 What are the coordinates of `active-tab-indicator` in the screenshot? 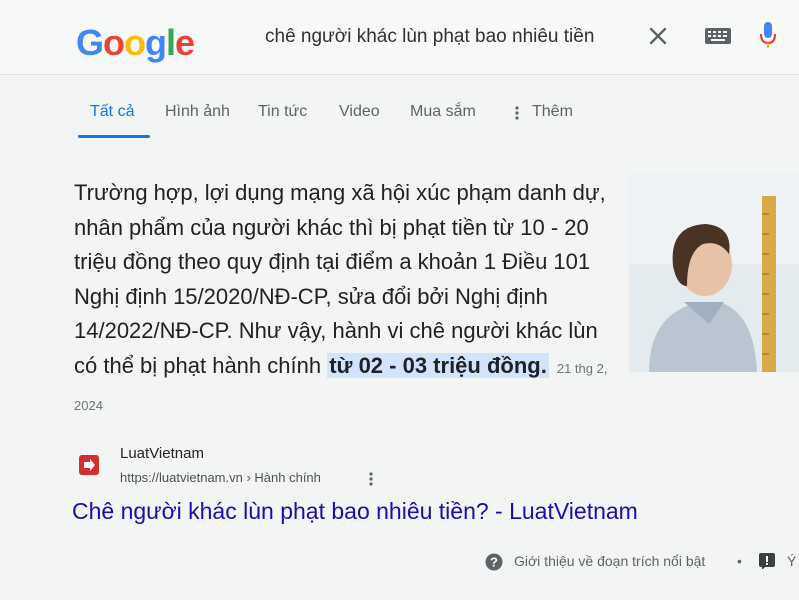 It's located at (114, 136).